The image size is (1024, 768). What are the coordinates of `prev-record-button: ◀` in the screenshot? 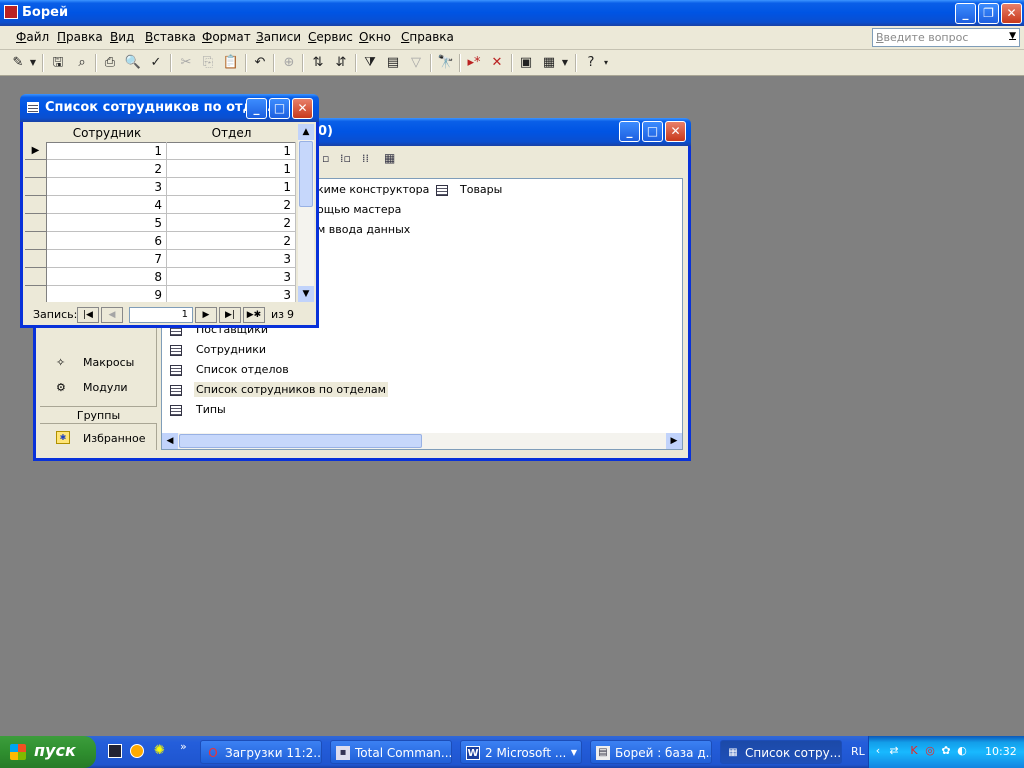 It's located at (112, 315).